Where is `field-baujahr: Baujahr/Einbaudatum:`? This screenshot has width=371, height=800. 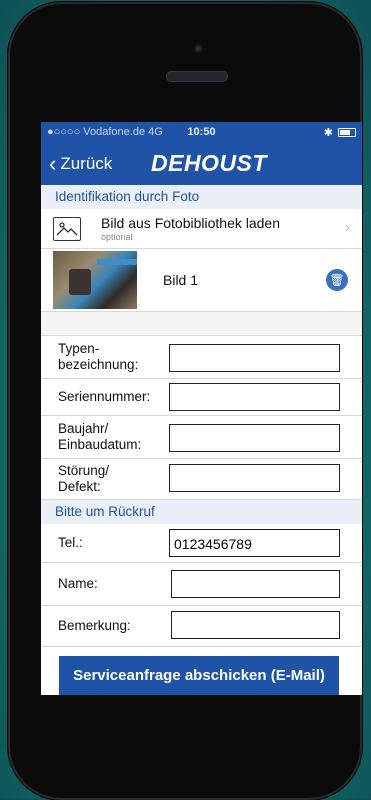 field-baujahr: Baujahr/Einbaudatum: is located at coordinates (201, 437).